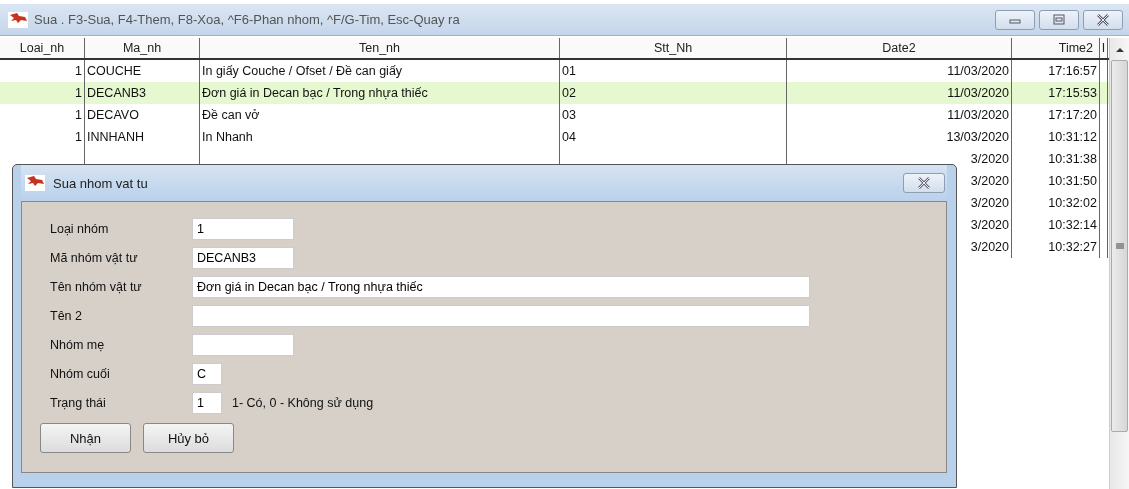  I want to click on hint-text: 1- Có, 0 - Không sử dụng, so click(303, 402).